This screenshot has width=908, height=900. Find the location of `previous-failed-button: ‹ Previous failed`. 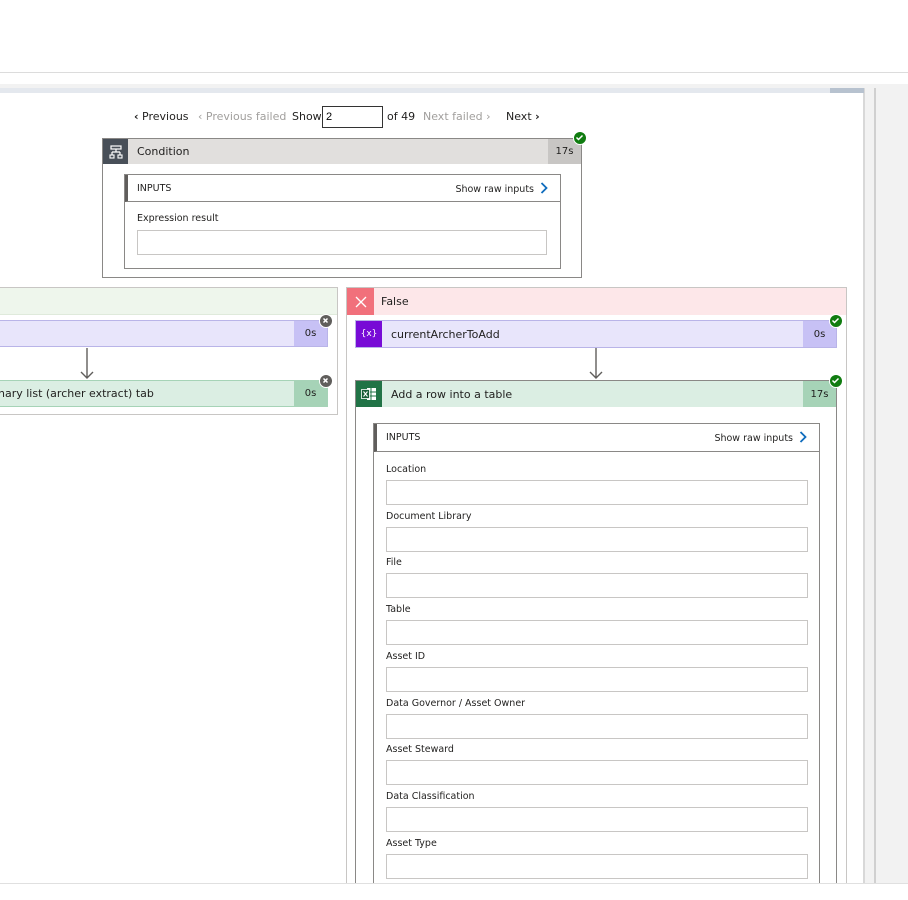

previous-failed-button: ‹ Previous failed is located at coordinates (242, 116).